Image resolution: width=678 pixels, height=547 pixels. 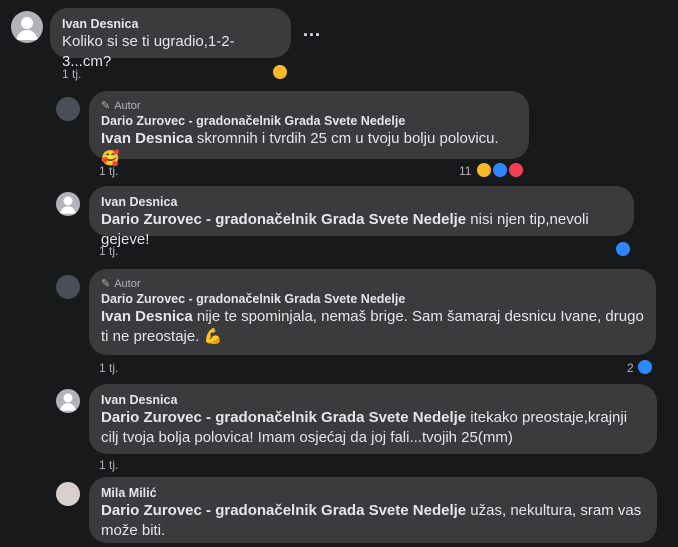 What do you see at coordinates (373, 493) in the screenshot?
I see `comment-author: Mila Milić` at bounding box center [373, 493].